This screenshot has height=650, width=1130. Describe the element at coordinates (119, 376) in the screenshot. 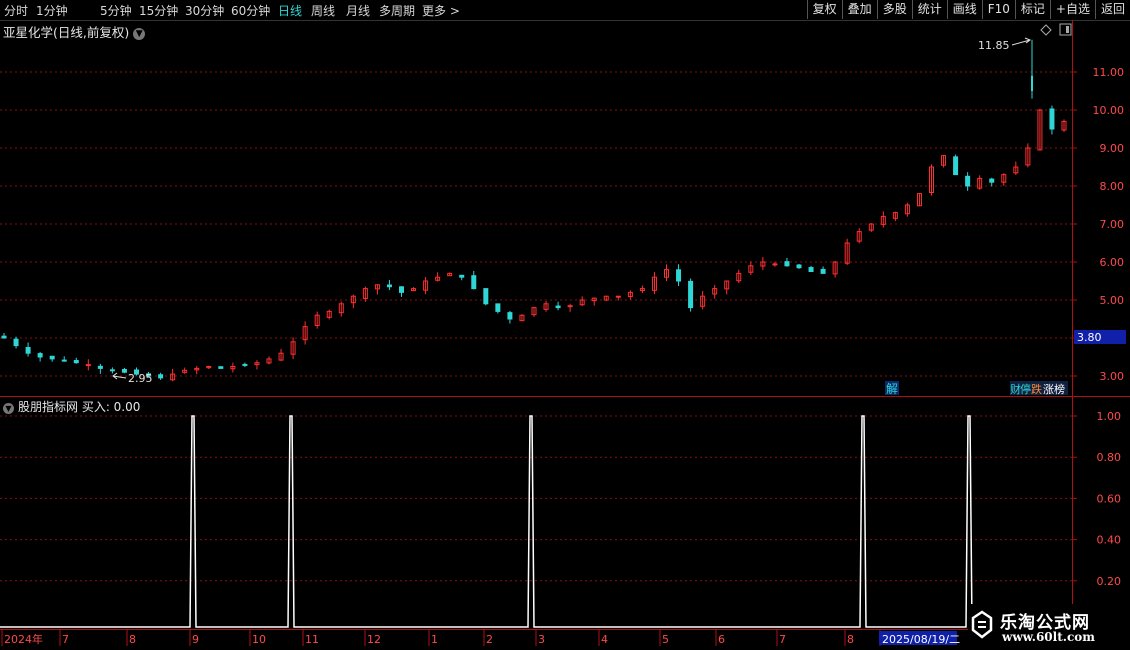

I see `low-arrow-icon` at that location.